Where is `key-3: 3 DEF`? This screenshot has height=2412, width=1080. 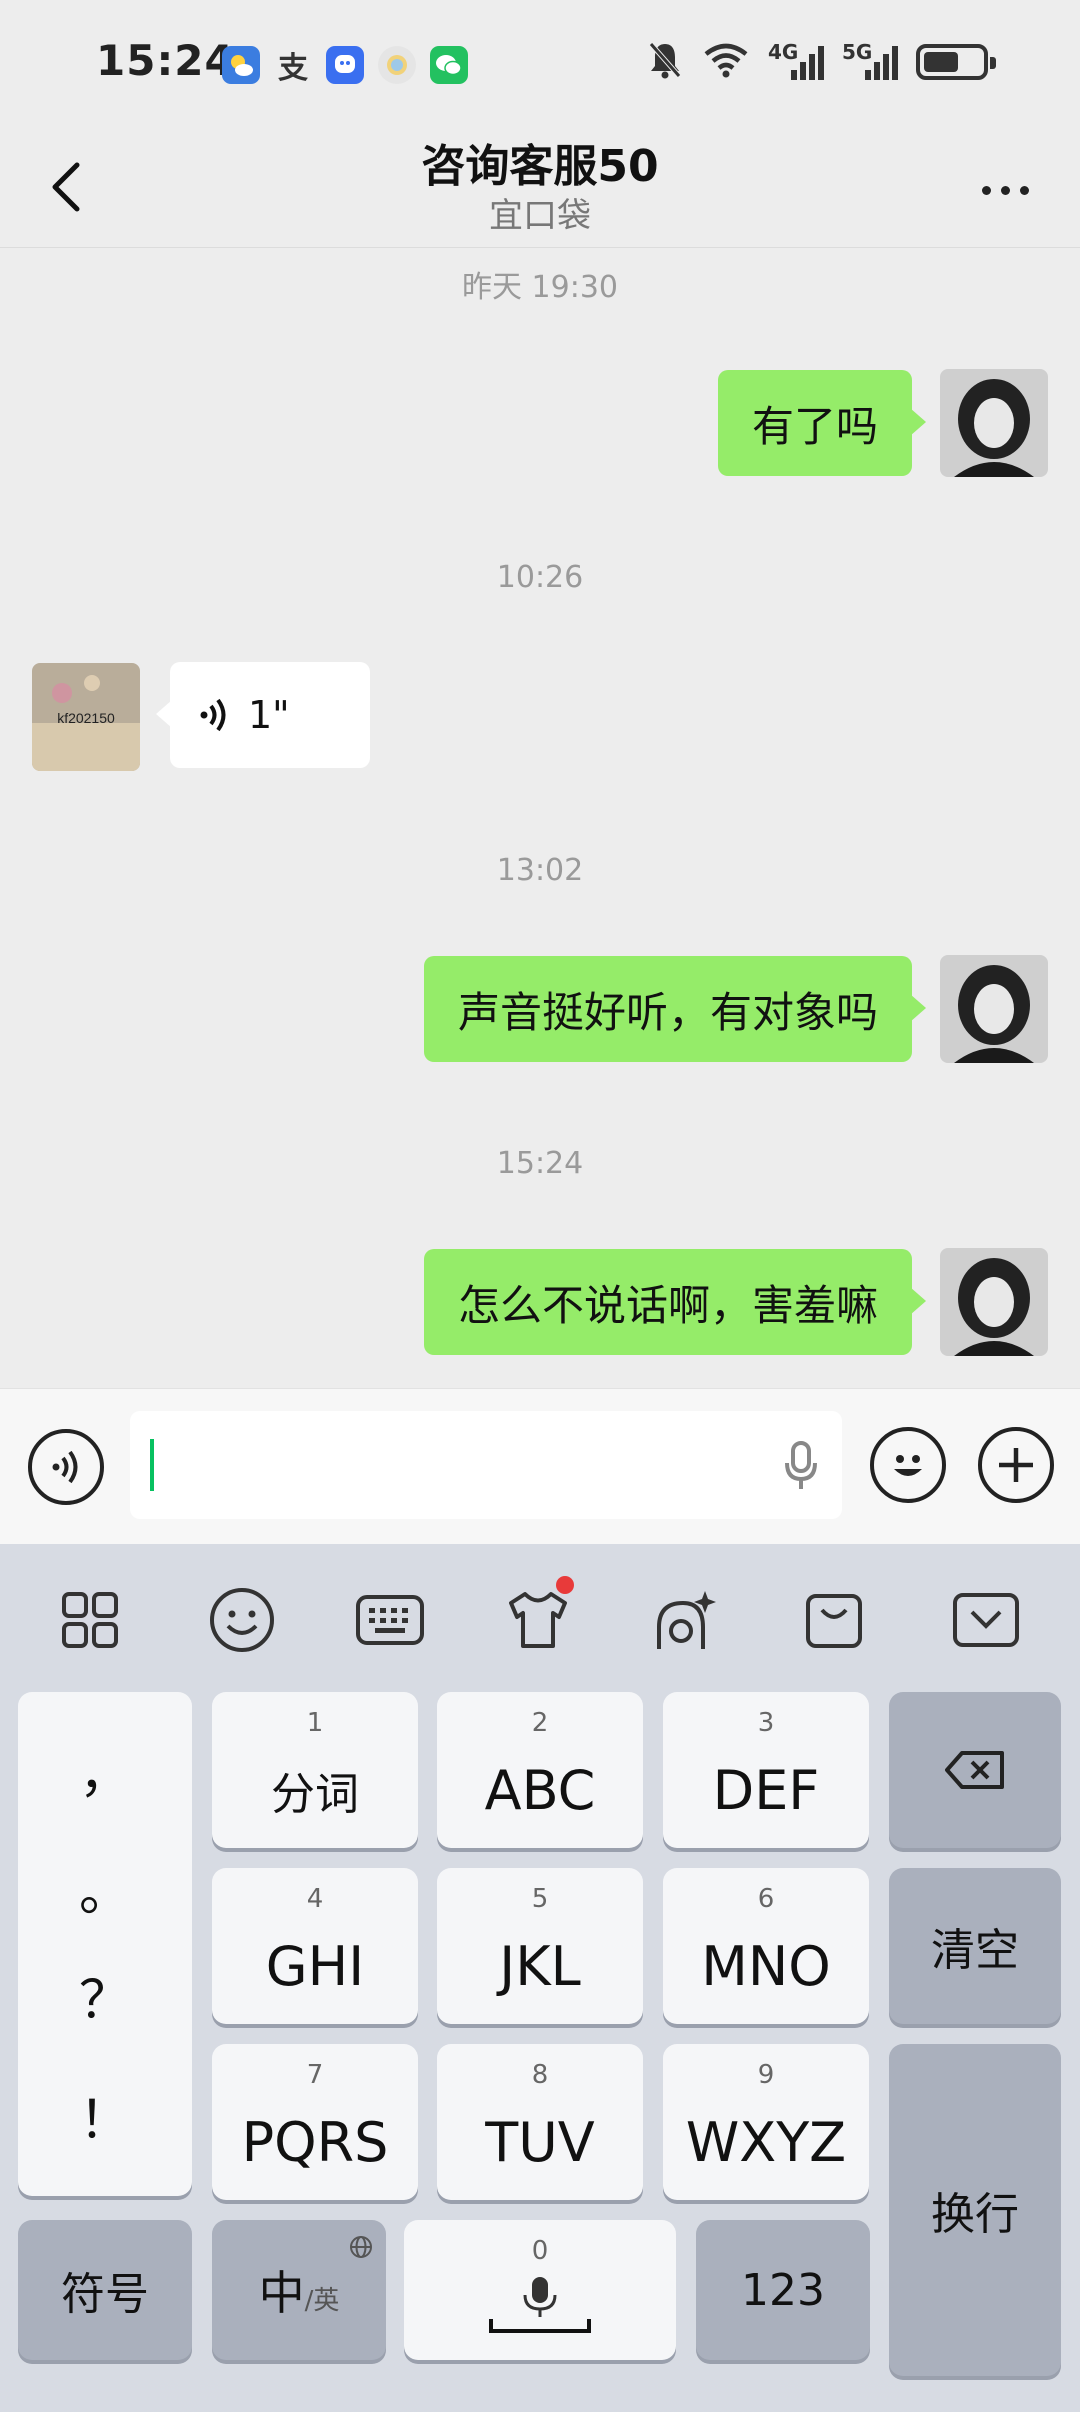 key-3: 3 DEF is located at coordinates (766, 1770).